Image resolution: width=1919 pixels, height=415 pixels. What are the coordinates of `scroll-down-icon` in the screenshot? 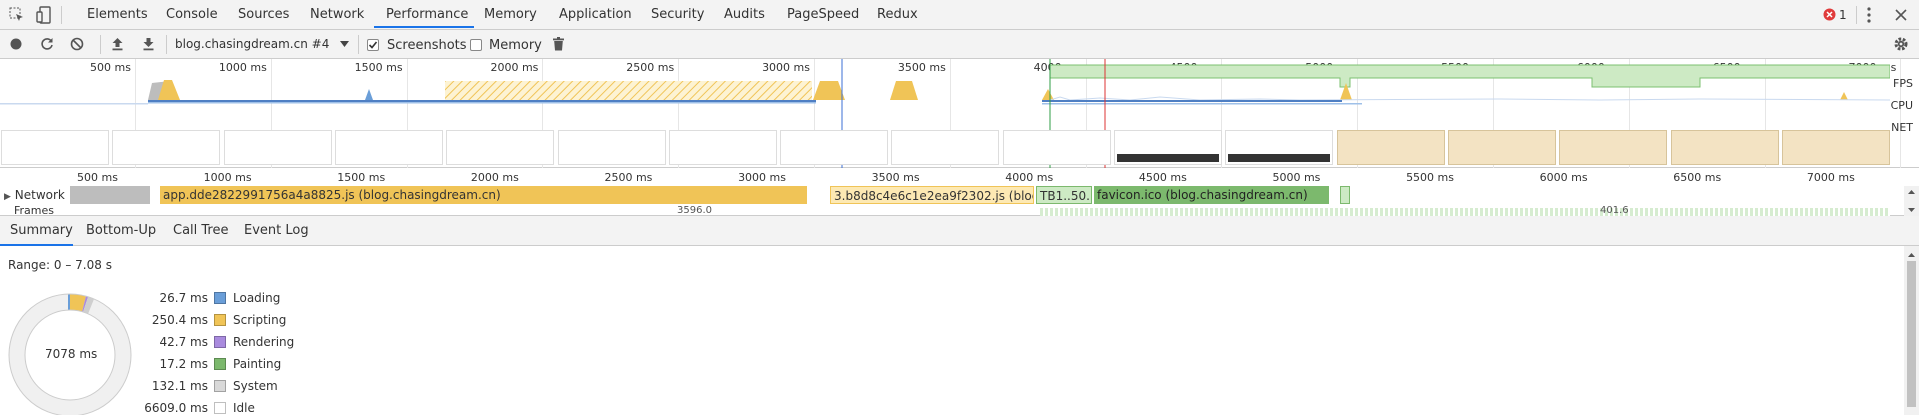 It's located at (1911, 210).